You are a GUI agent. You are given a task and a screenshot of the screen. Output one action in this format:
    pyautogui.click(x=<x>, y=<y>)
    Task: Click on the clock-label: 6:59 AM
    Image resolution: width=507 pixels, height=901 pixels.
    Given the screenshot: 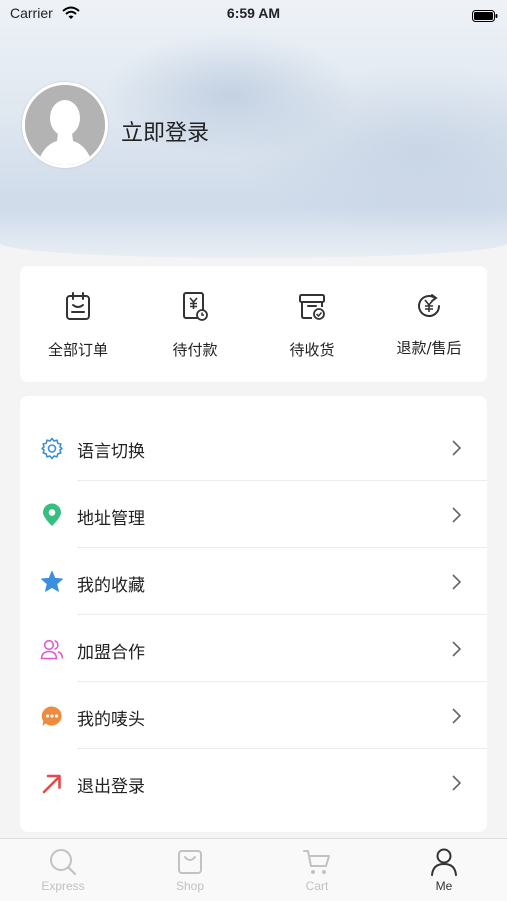 What is the action you would take?
    pyautogui.click(x=253, y=13)
    